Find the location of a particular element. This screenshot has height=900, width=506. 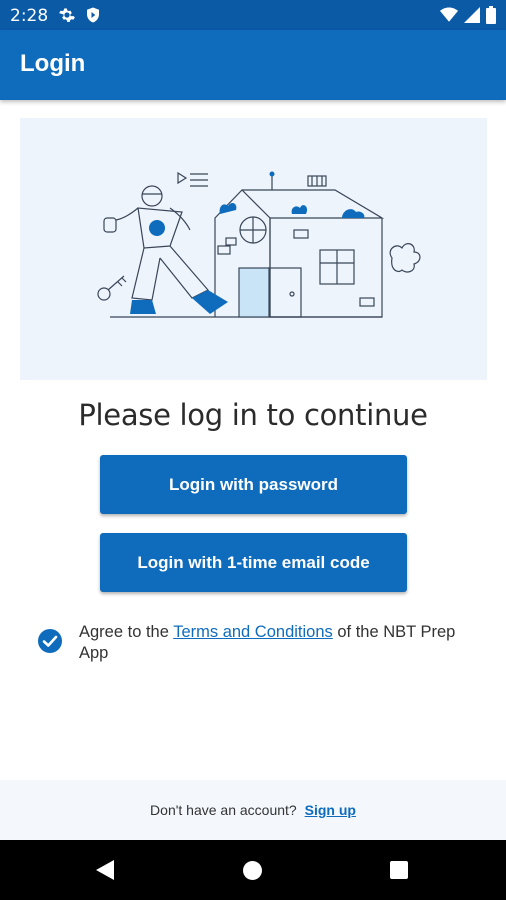

status-time: 2:28 is located at coordinates (29, 16).